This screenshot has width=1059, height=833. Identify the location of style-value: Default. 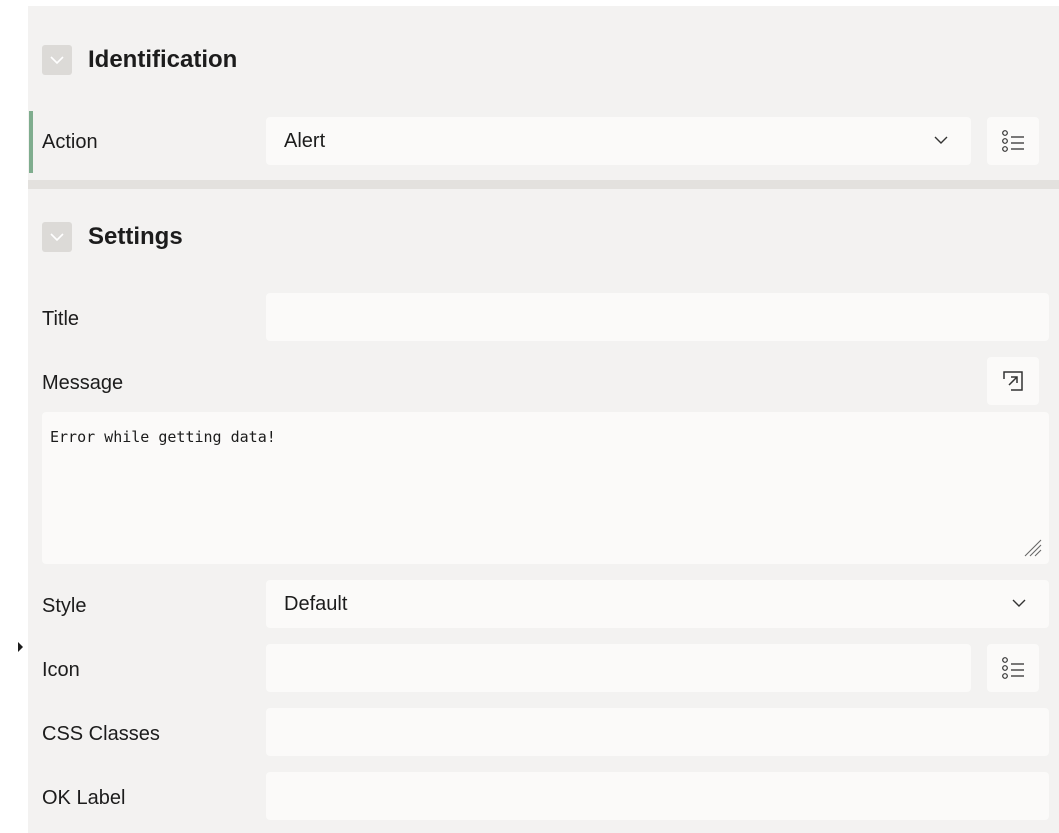
(316, 603).